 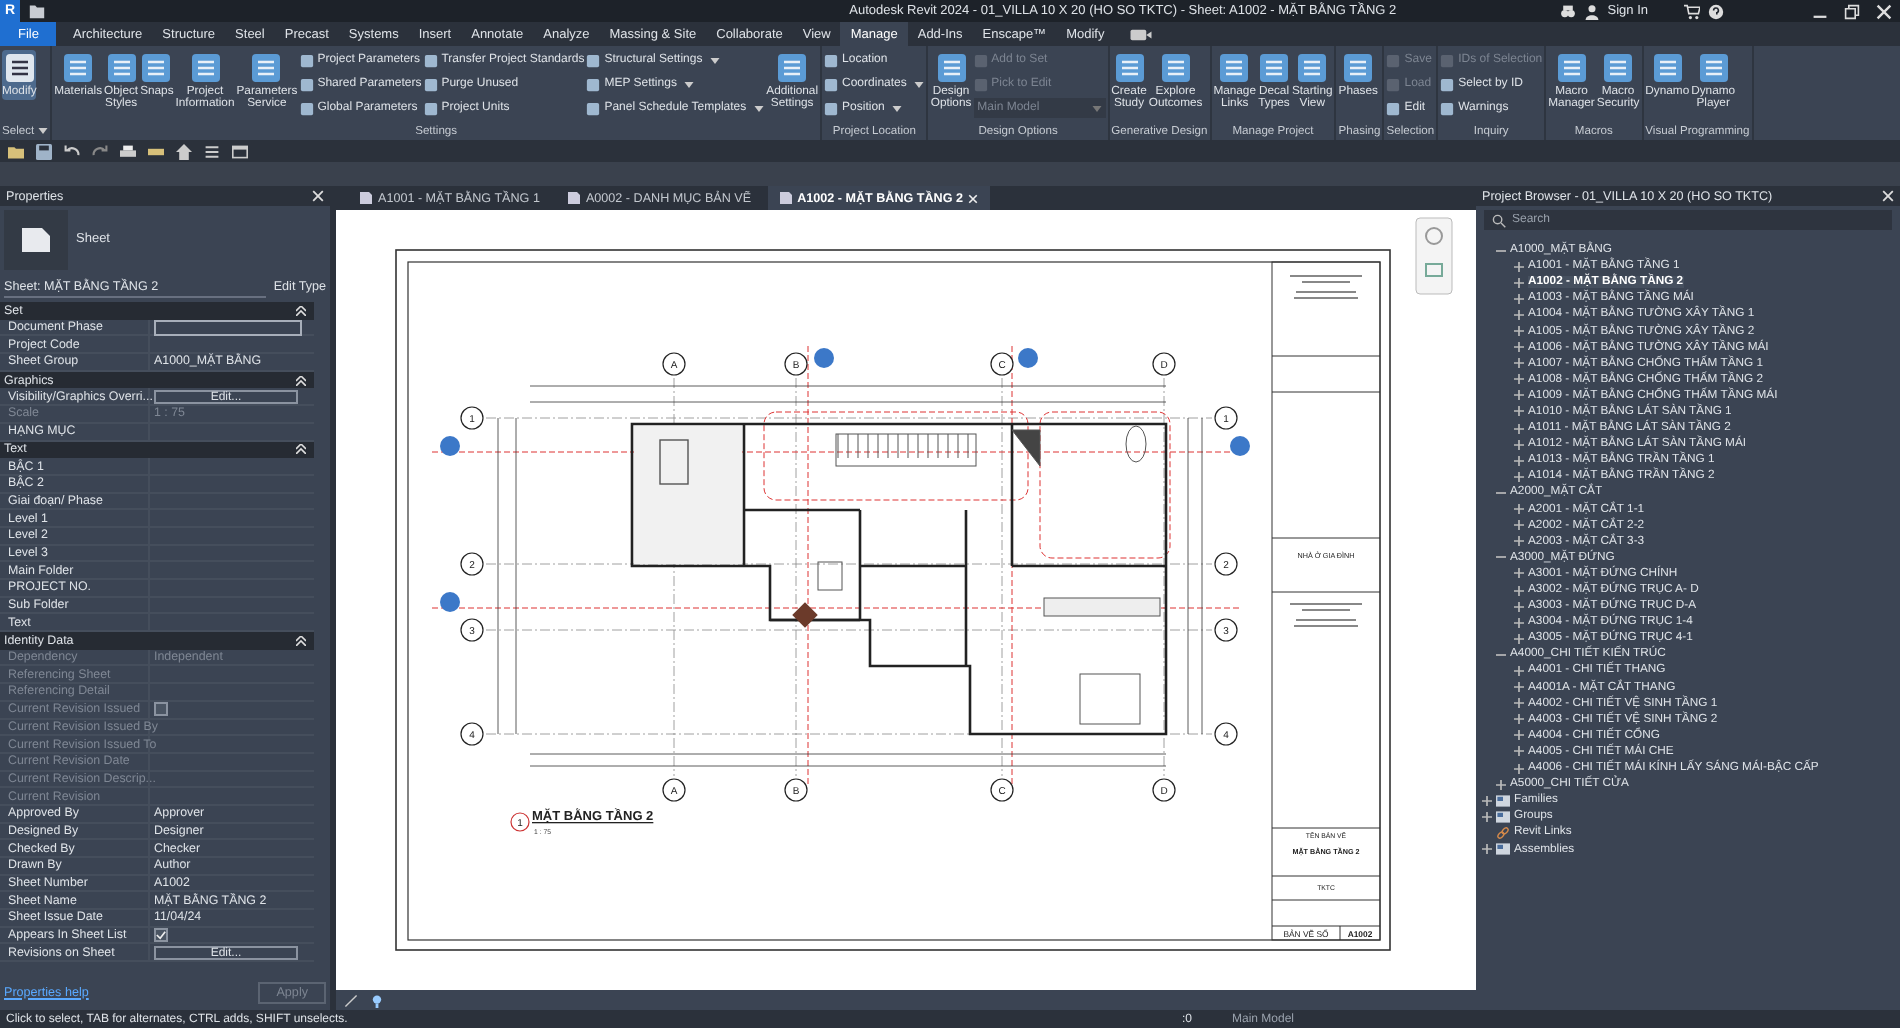 I want to click on sheet-icon, so click(x=36, y=239).